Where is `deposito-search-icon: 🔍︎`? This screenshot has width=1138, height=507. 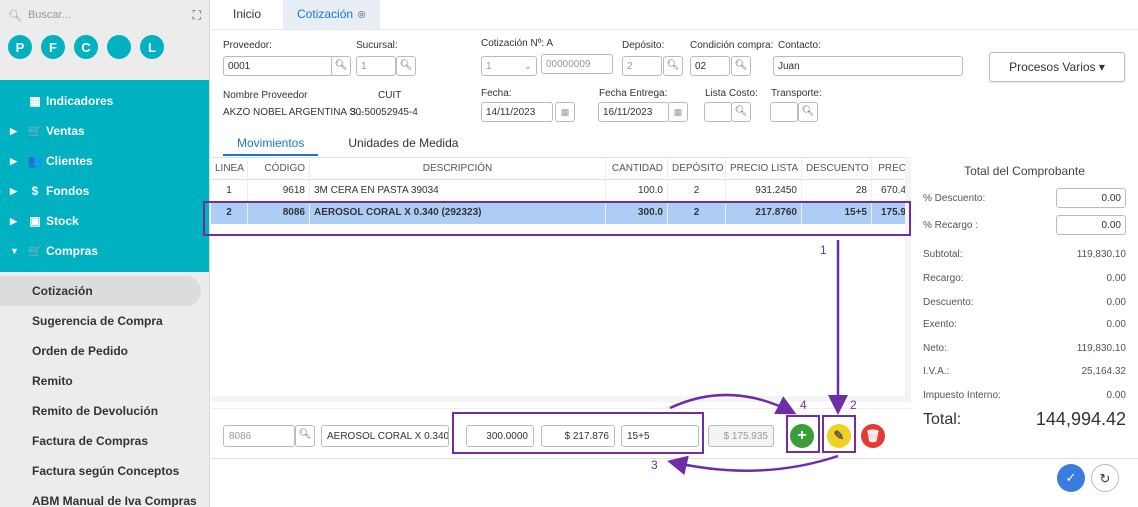 deposito-search-icon: 🔍︎ is located at coordinates (673, 66).